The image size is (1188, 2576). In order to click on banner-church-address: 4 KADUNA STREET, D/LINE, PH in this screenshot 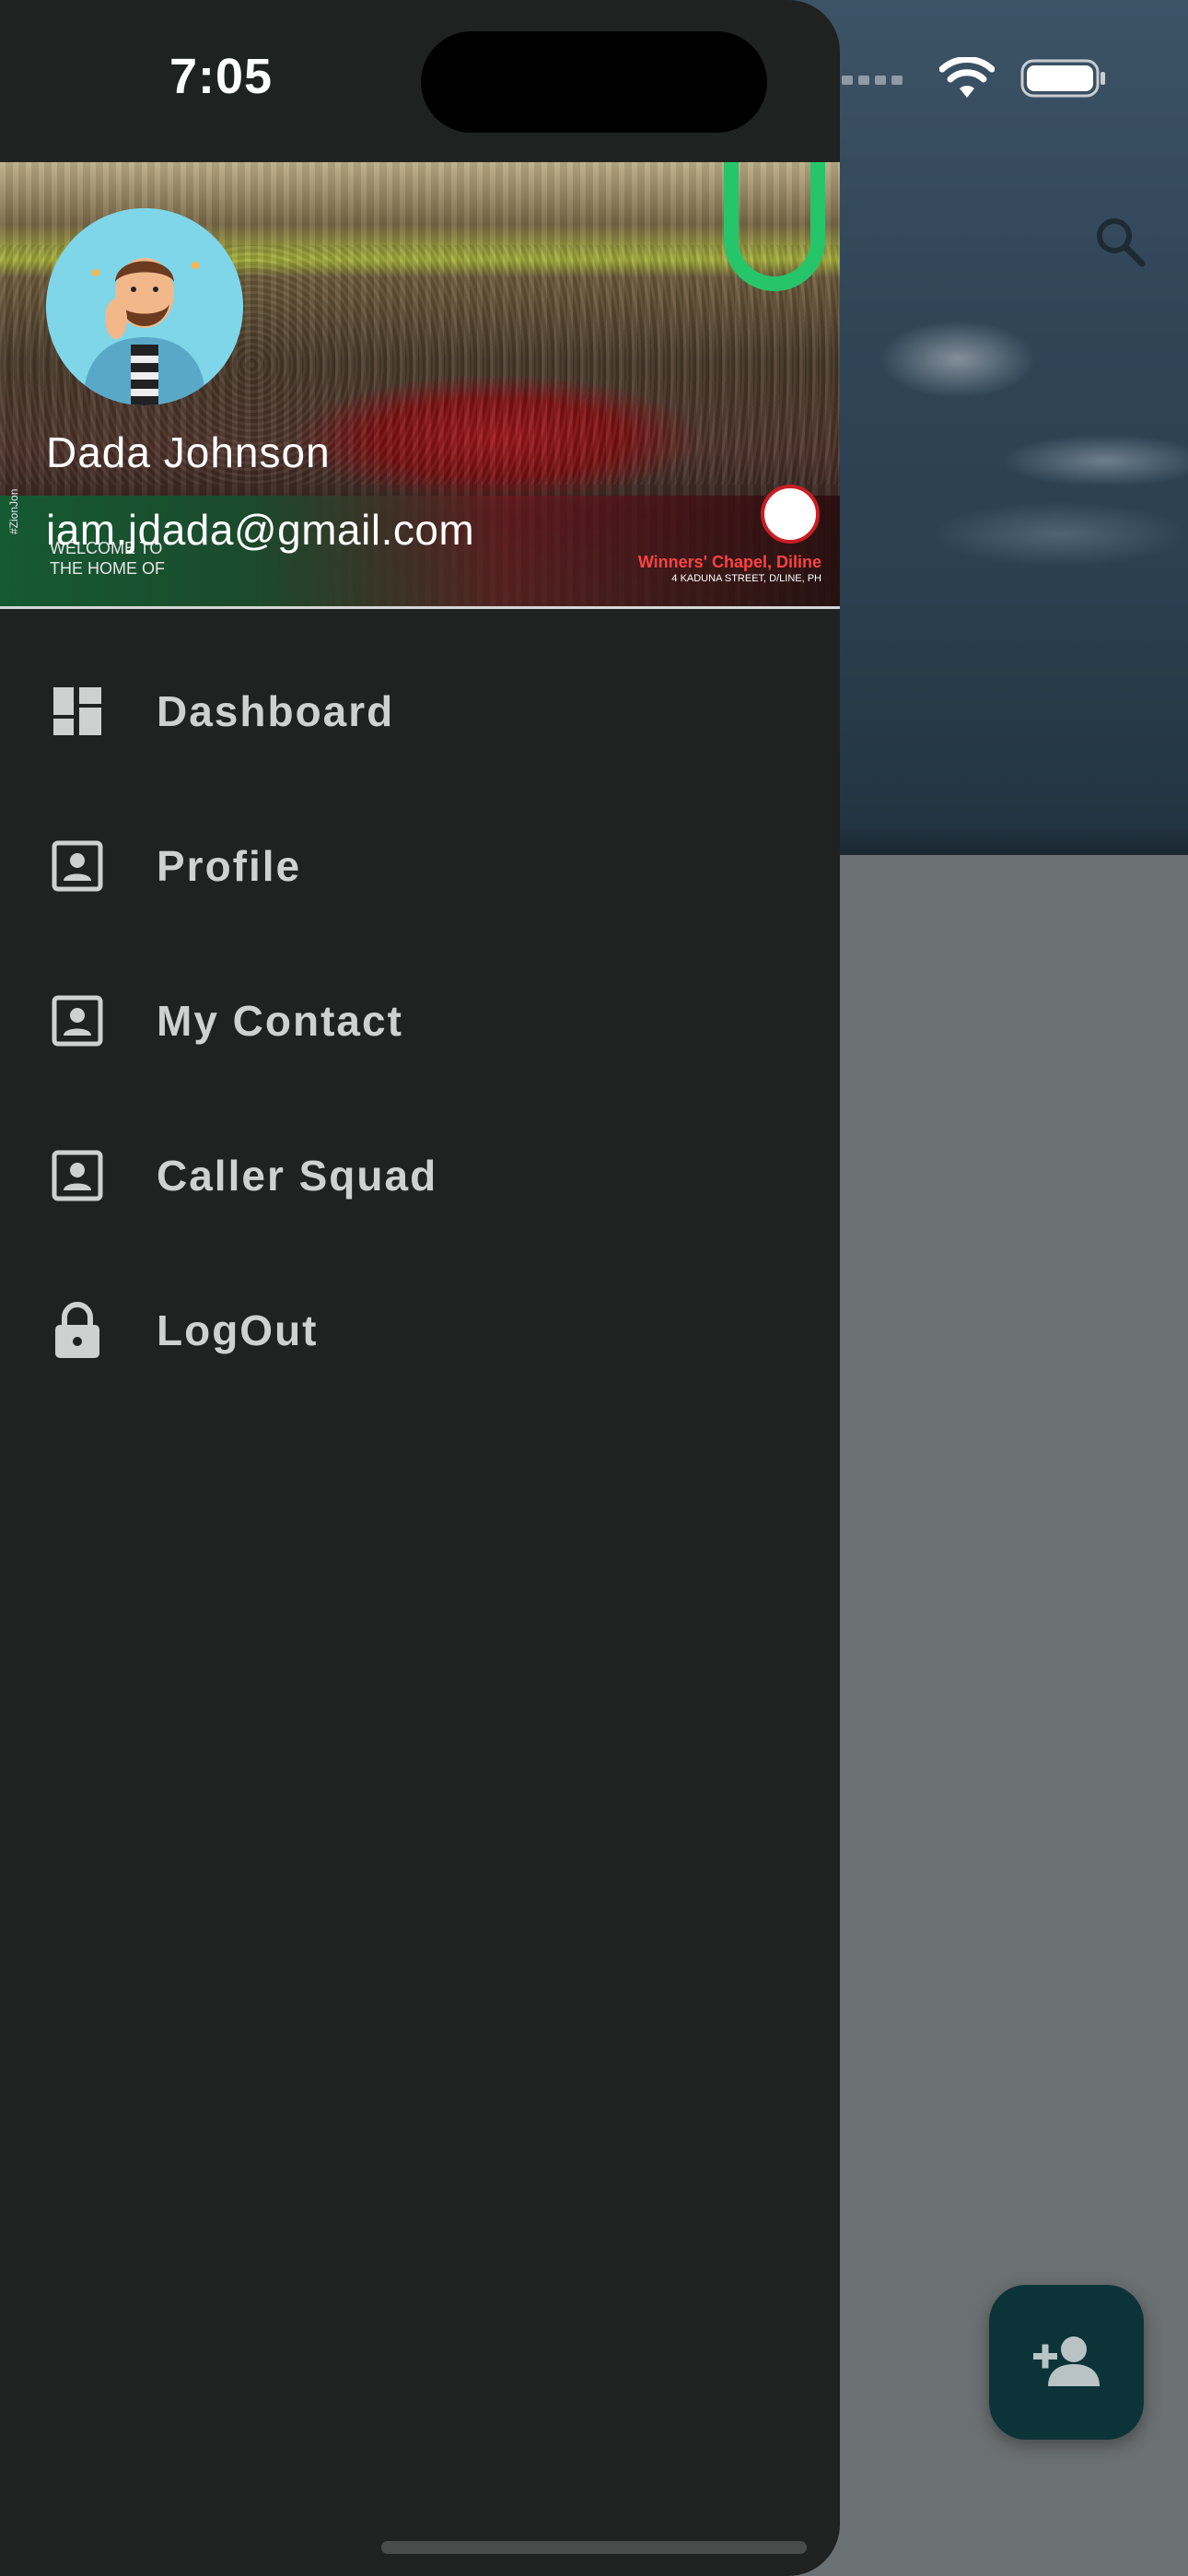, I will do `click(746, 578)`.